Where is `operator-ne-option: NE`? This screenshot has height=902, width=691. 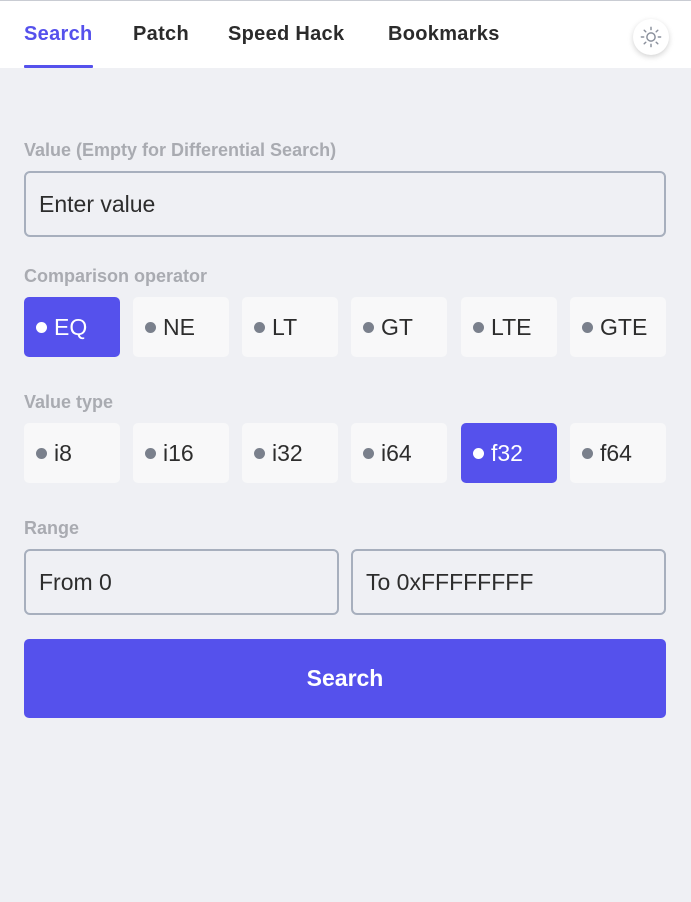 operator-ne-option: NE is located at coordinates (181, 327).